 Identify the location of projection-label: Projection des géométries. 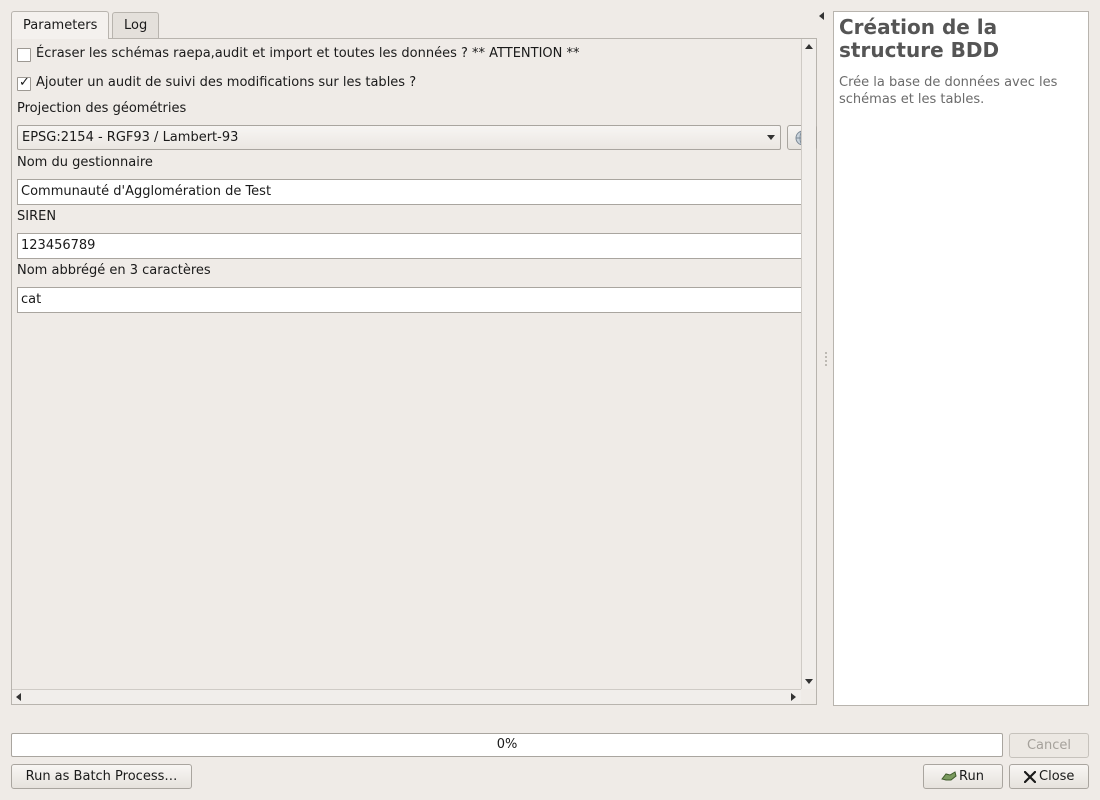
(102, 108).